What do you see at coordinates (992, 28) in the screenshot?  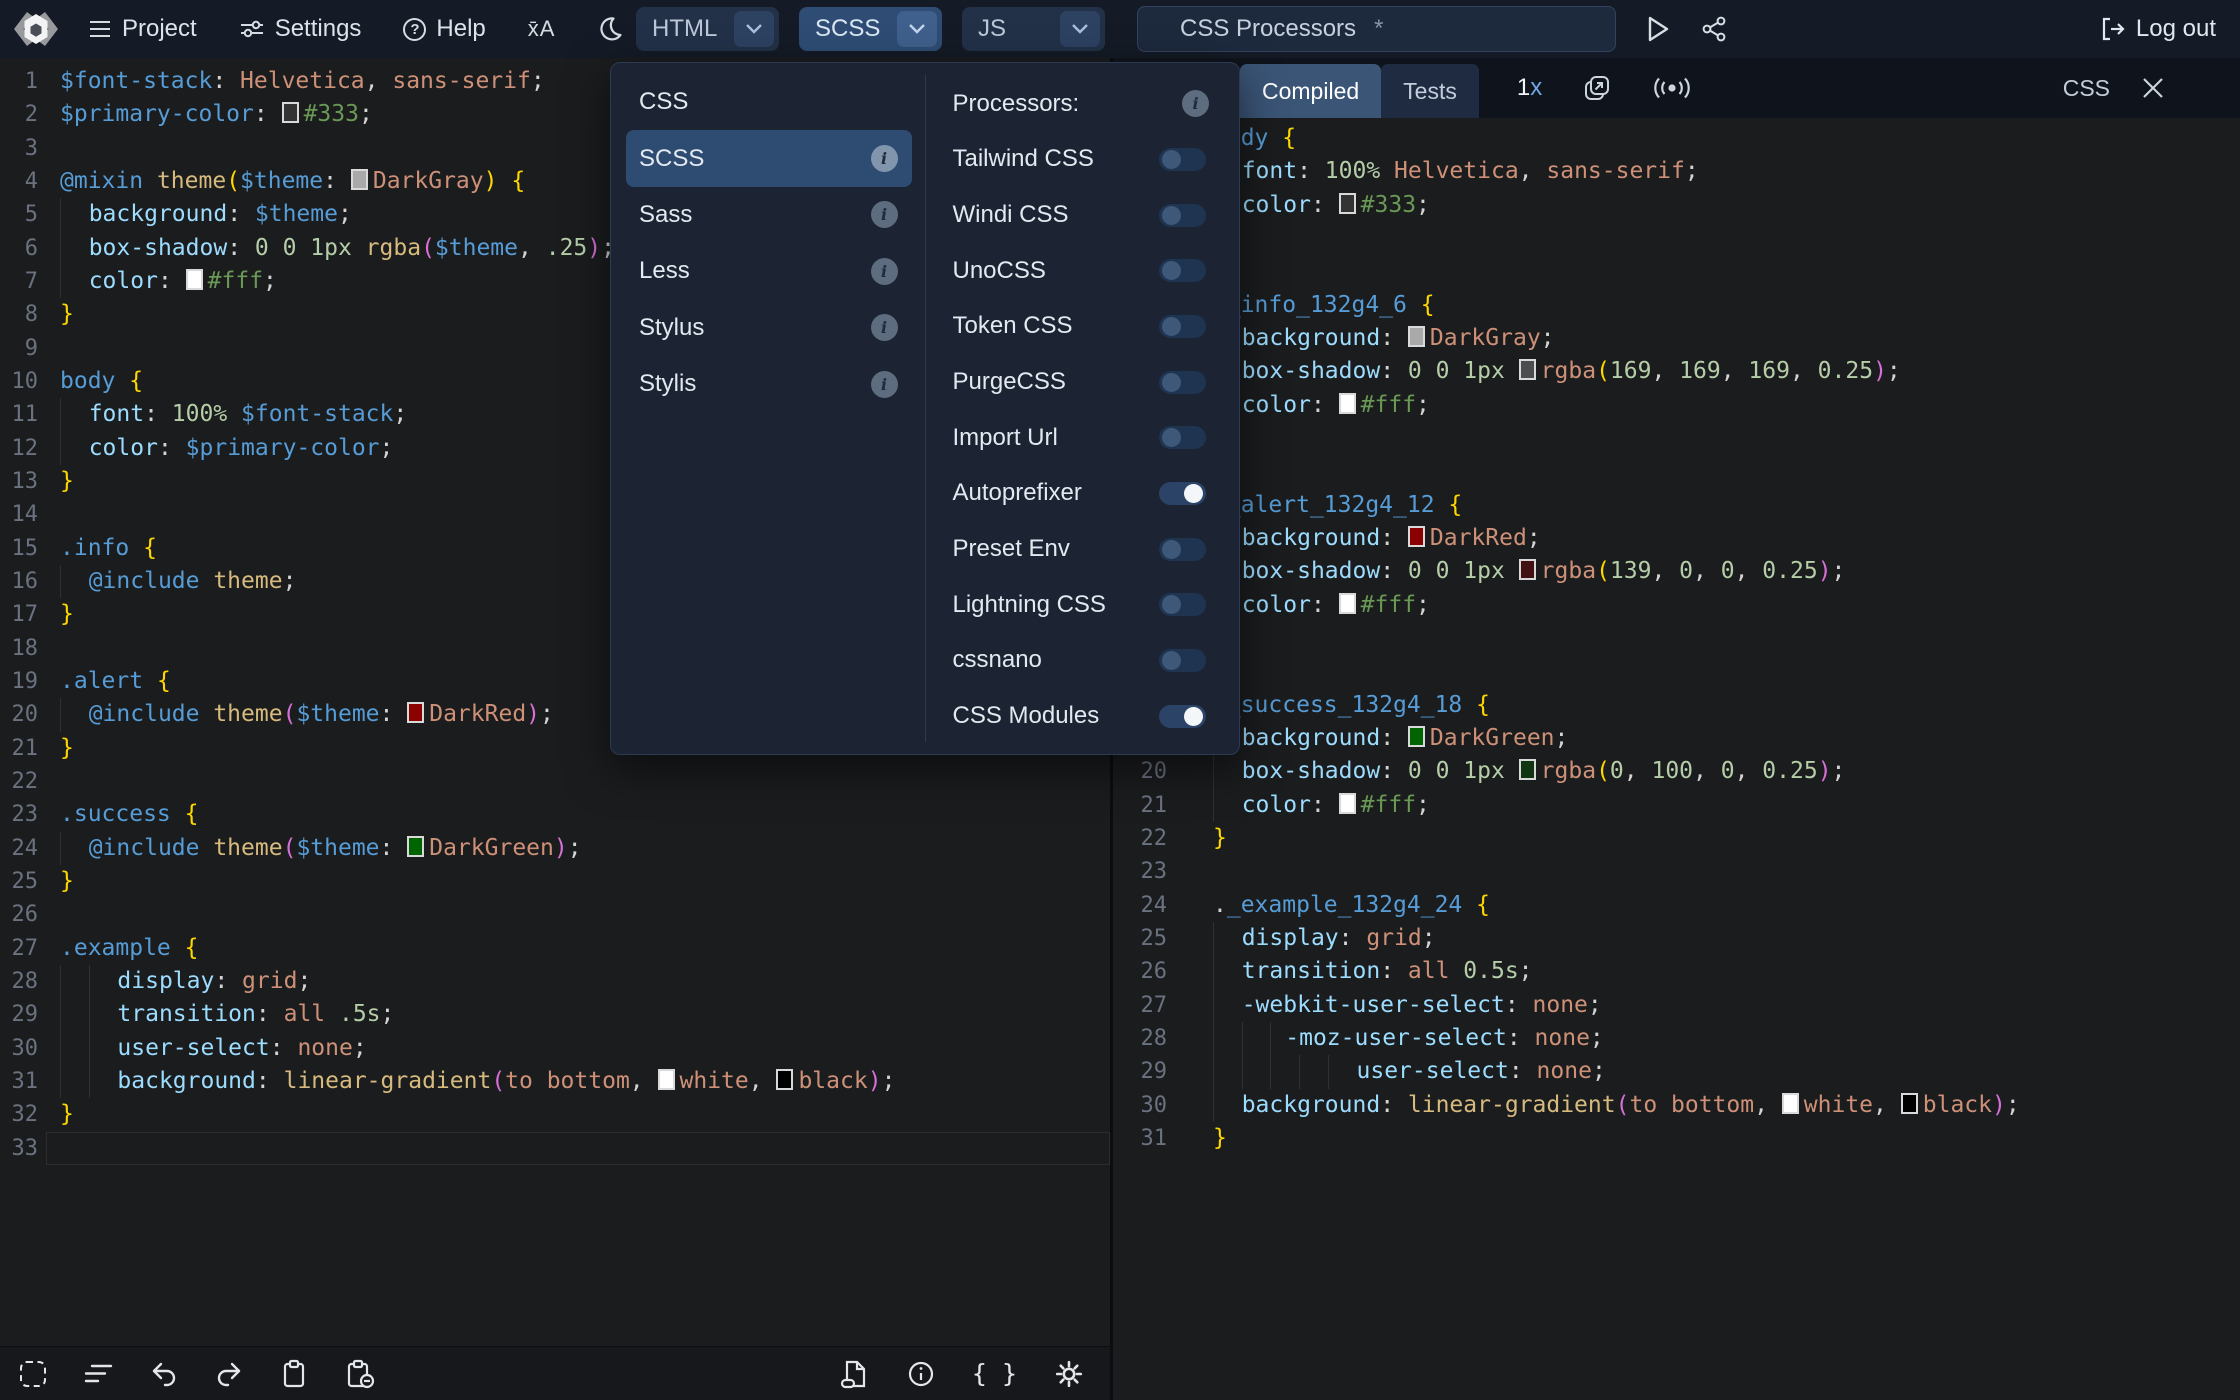 I see `tab-js-label: JS` at bounding box center [992, 28].